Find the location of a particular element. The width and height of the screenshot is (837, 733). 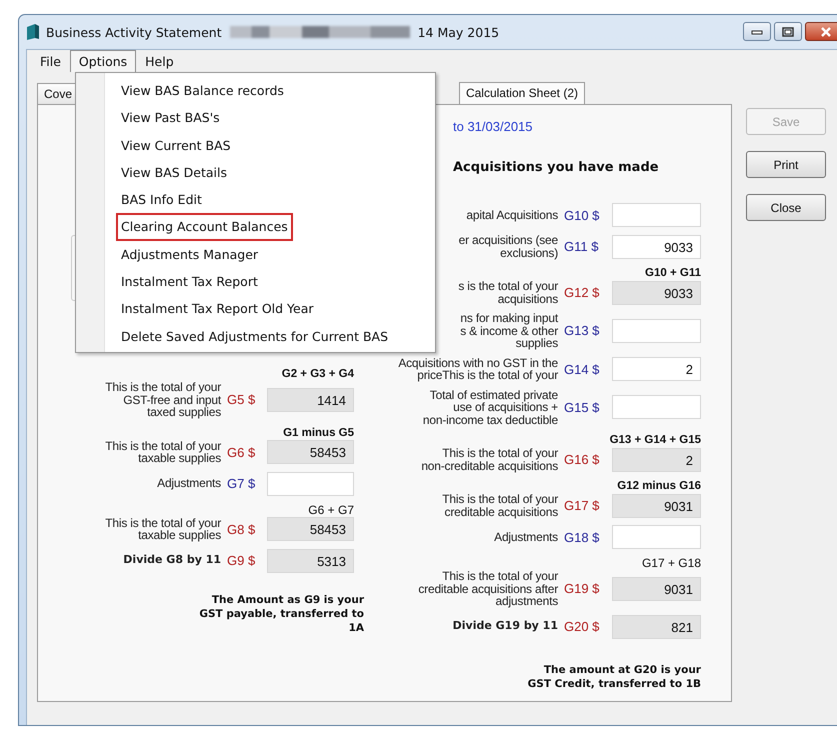

total-field: 9033 is located at coordinates (656, 292).